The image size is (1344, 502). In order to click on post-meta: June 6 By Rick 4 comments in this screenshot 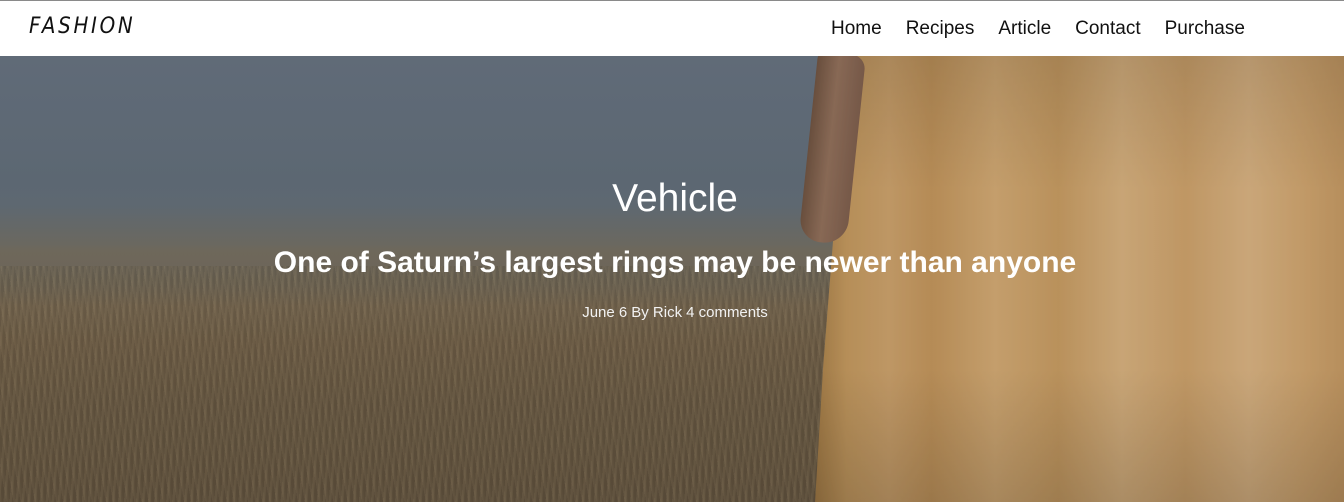, I will do `click(672, 313)`.